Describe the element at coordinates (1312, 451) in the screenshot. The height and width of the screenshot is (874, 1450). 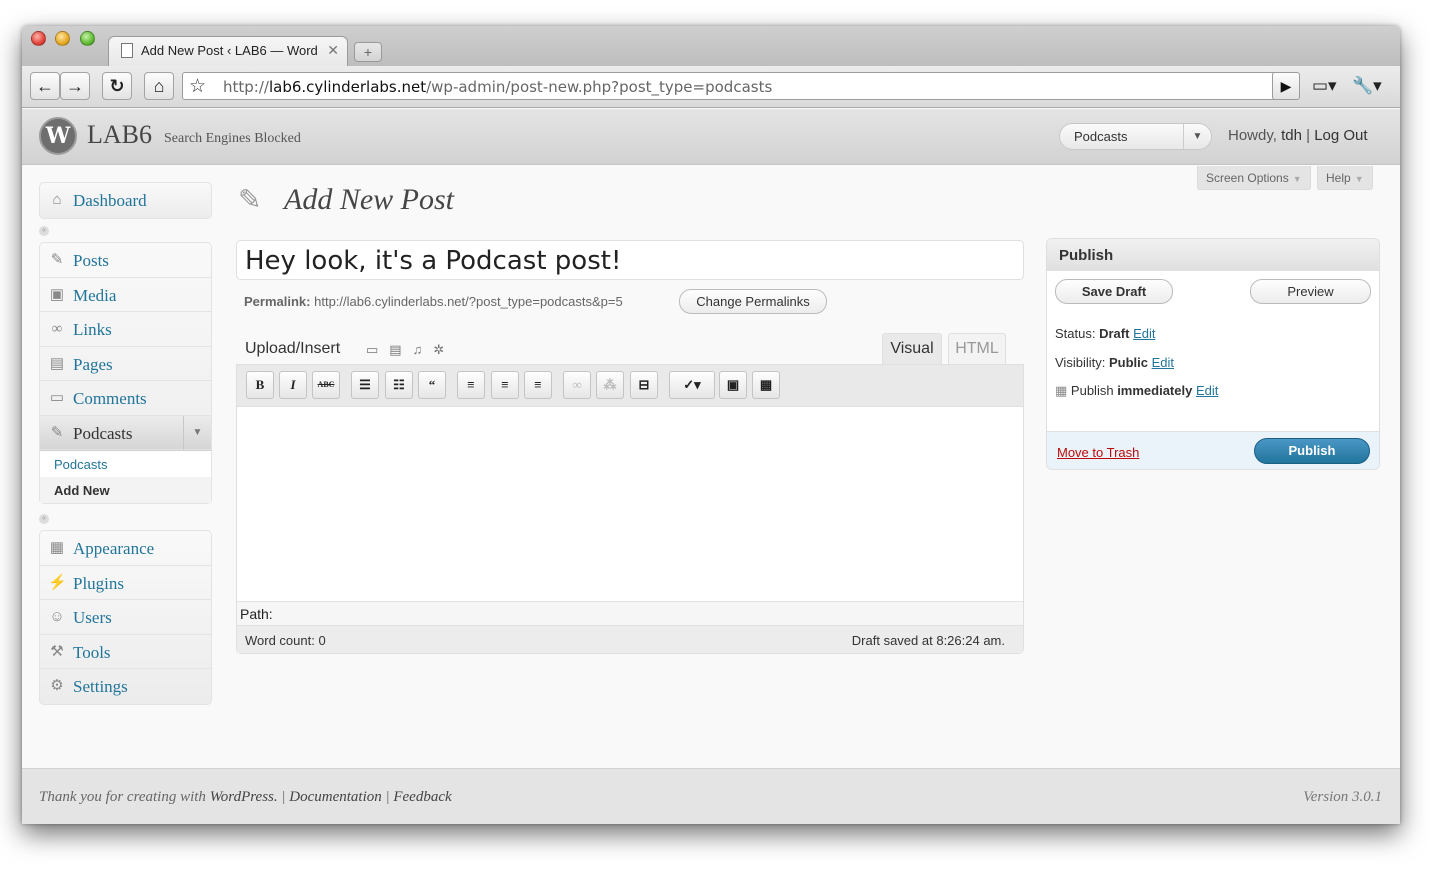
I see `publish-button: Publish` at that location.